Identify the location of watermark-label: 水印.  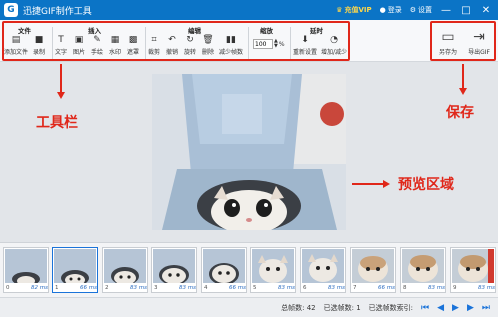
(114, 52).